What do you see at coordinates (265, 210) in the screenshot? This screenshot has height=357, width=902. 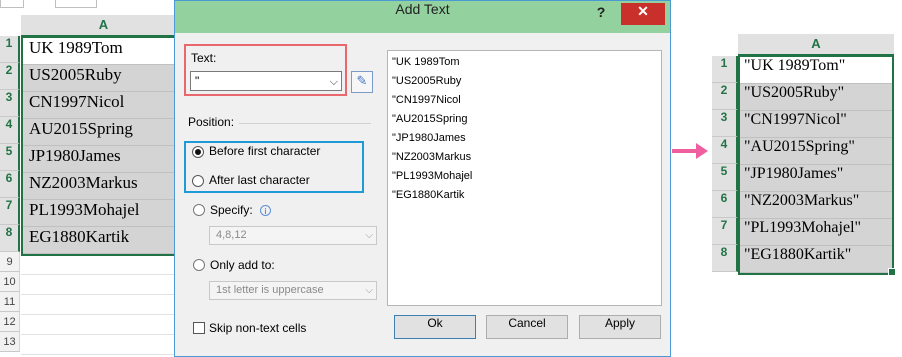 I see `info-icon: i` at bounding box center [265, 210].